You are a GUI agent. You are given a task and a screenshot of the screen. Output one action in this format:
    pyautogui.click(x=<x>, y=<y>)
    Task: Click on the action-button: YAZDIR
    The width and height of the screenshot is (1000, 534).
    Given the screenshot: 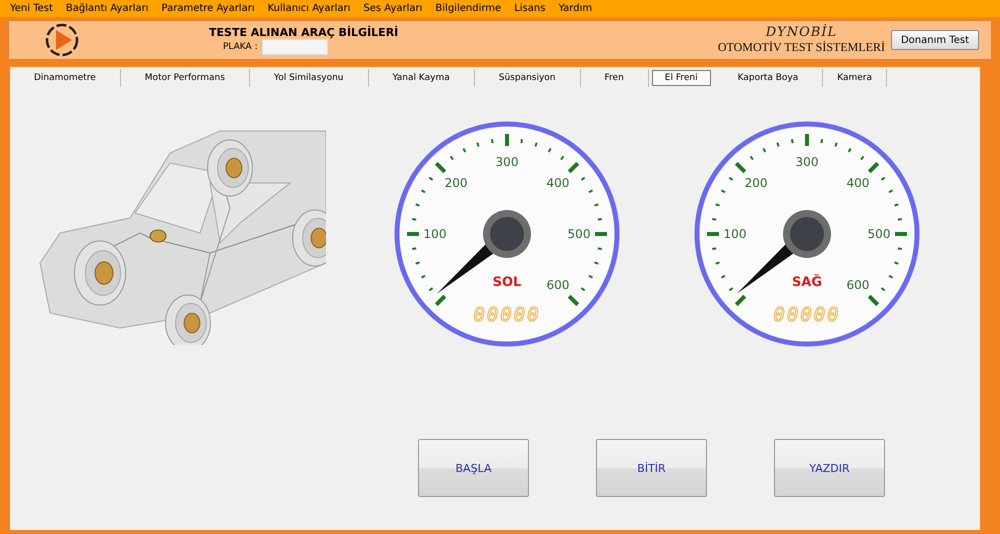 What is the action you would take?
    pyautogui.click(x=829, y=468)
    